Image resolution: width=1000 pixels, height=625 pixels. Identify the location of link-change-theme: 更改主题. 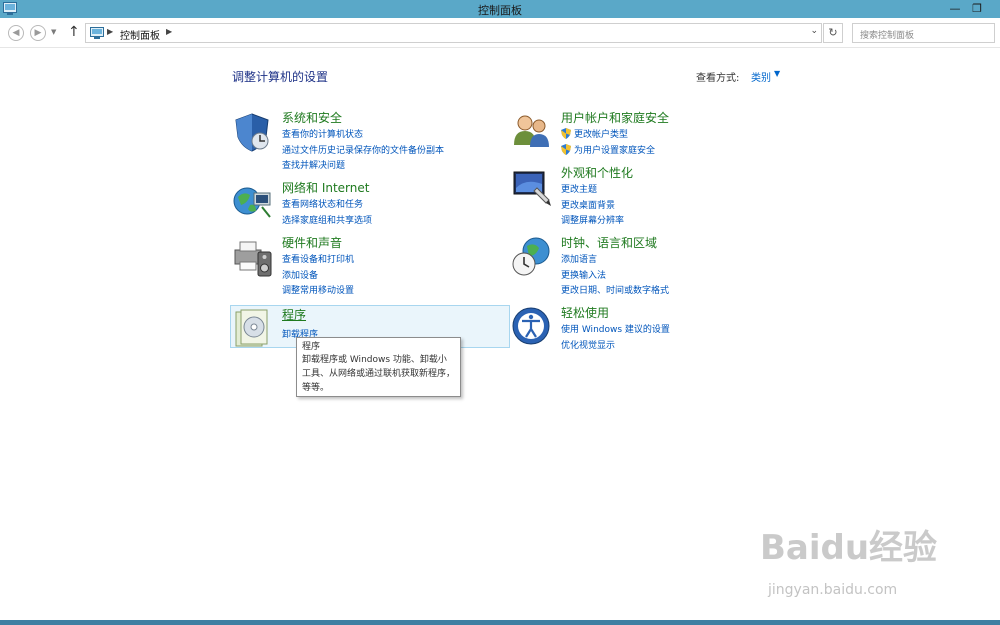
(579, 188).